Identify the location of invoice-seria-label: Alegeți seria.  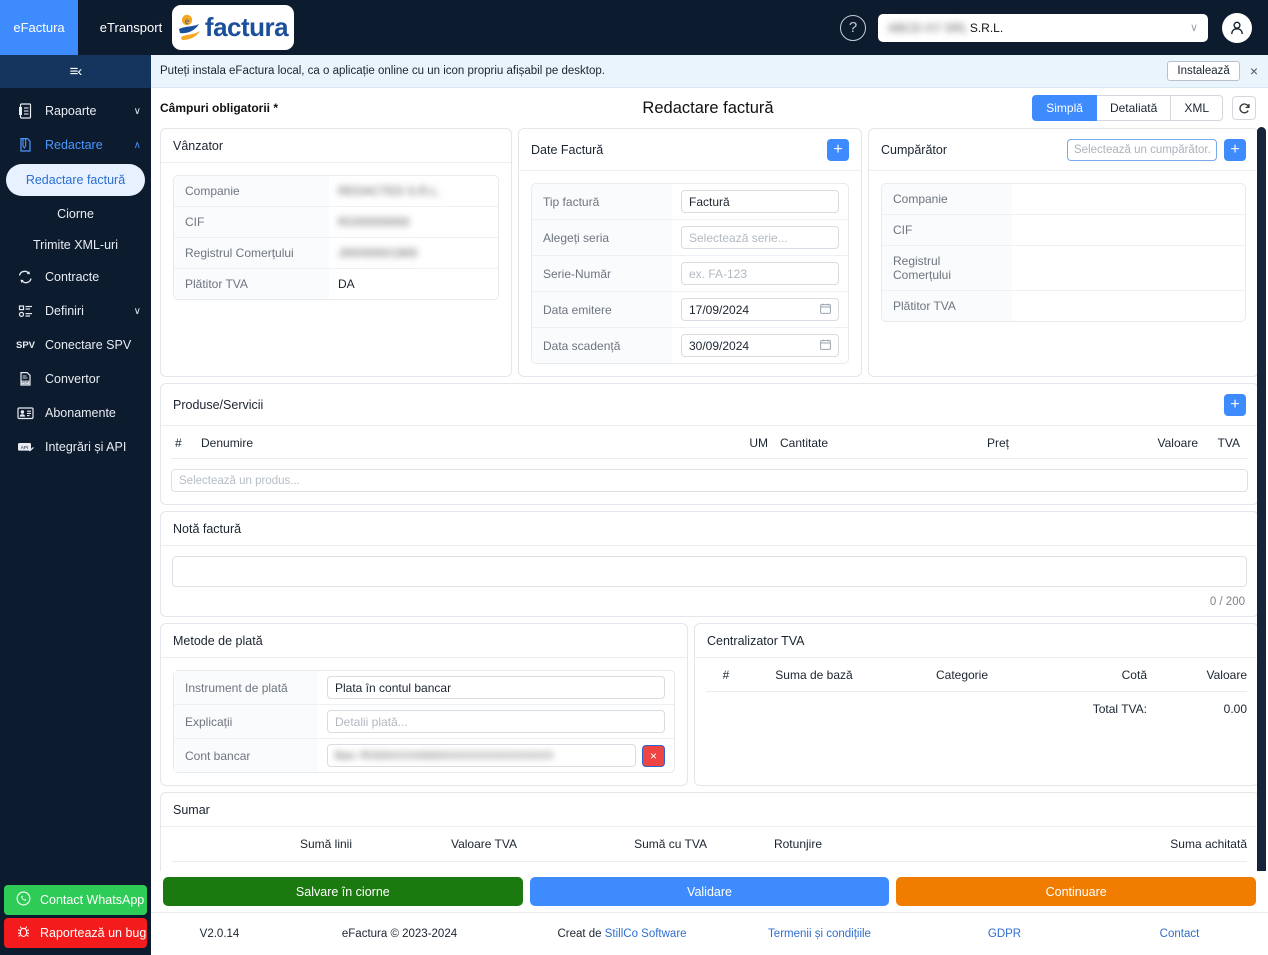
(602, 237).